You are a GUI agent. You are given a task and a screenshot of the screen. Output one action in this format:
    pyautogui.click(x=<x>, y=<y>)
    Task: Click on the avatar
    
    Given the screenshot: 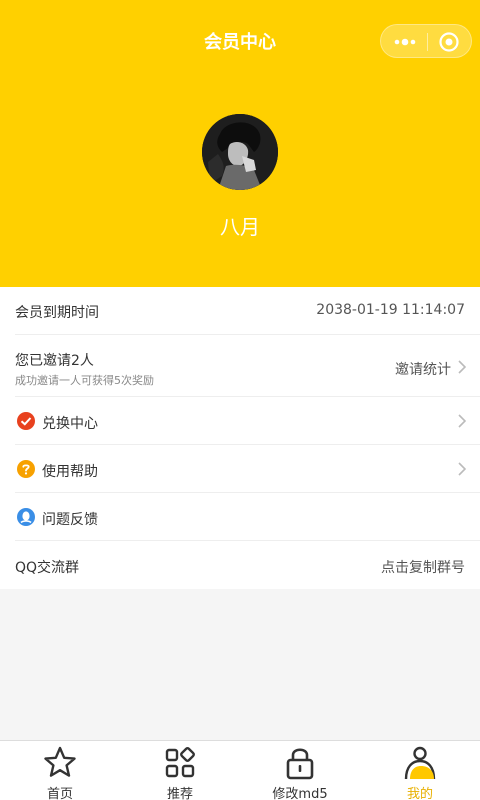 What is the action you would take?
    pyautogui.click(x=240, y=152)
    